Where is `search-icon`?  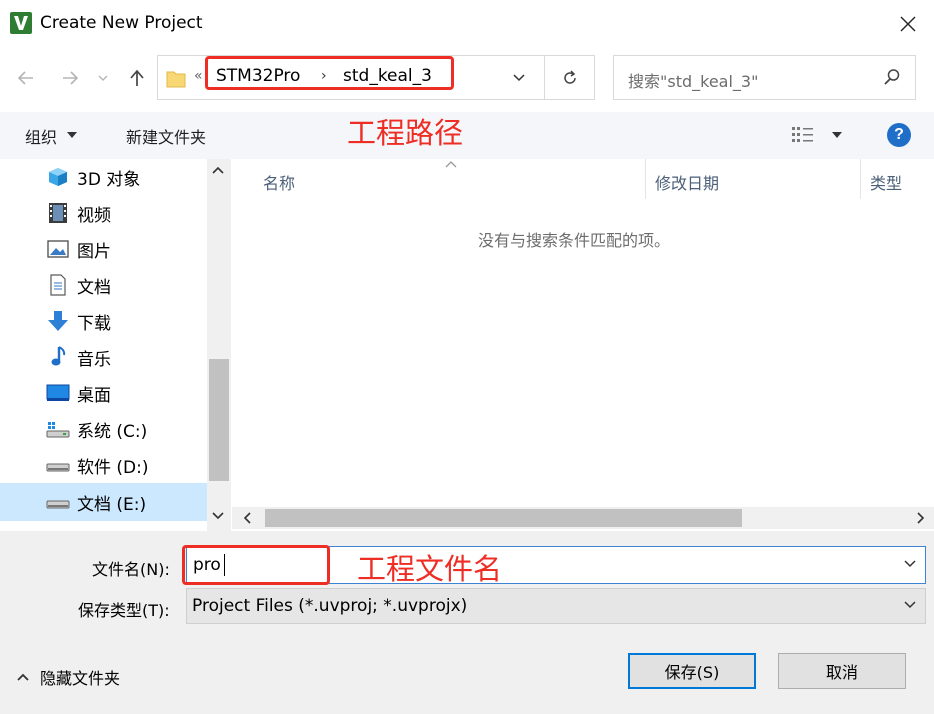 search-icon is located at coordinates (892, 77).